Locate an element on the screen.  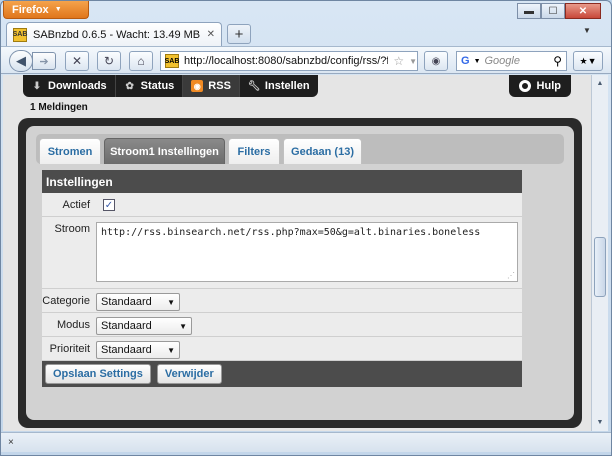
help-button: Hulp is located at coordinates (539, 86).